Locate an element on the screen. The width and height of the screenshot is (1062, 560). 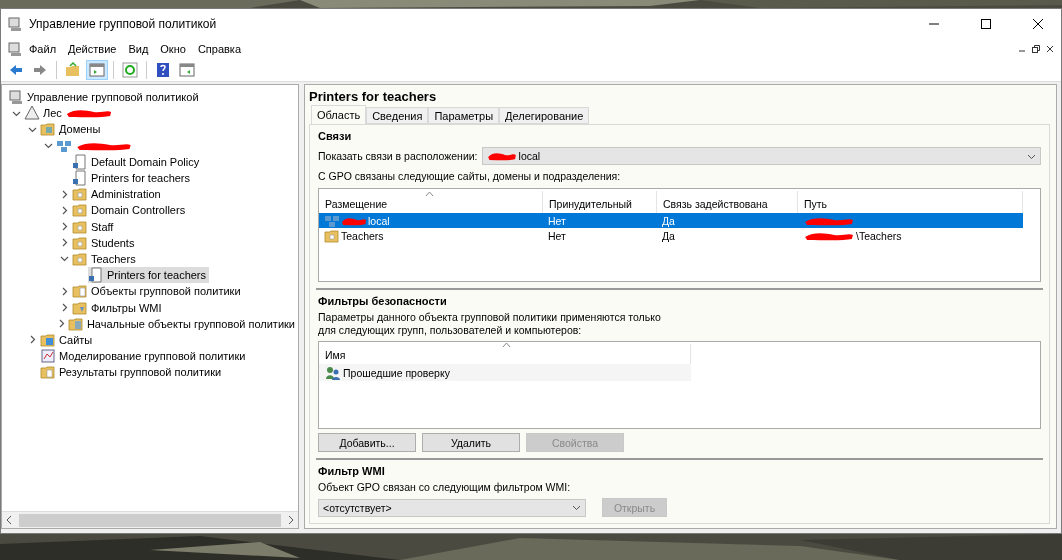
table-row: Teachers Нет Да \Teachers is located at coordinates (671, 235).